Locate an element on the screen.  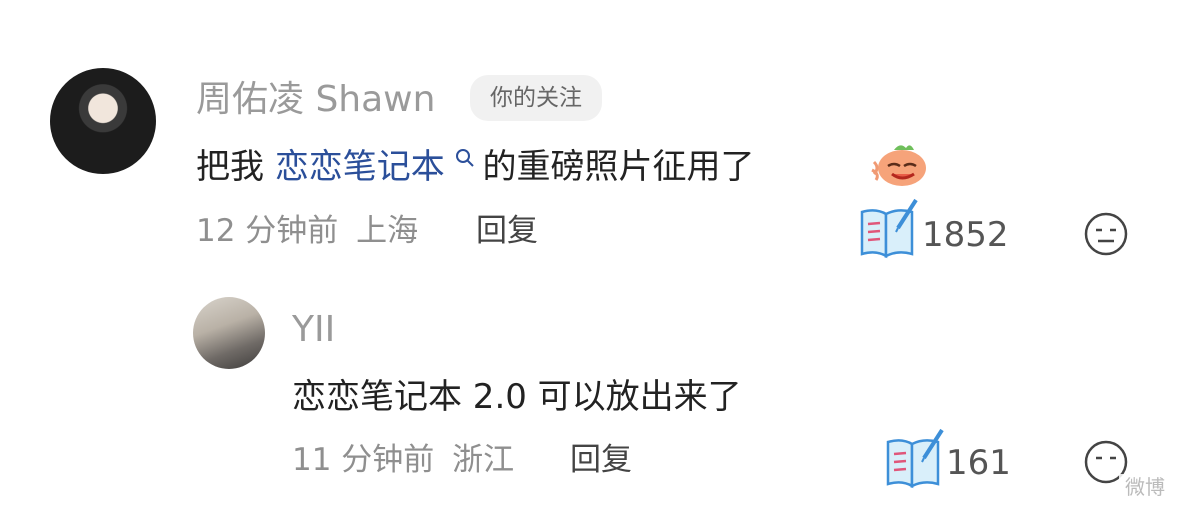
comment-text-before: 把我 is located at coordinates (235, 167).